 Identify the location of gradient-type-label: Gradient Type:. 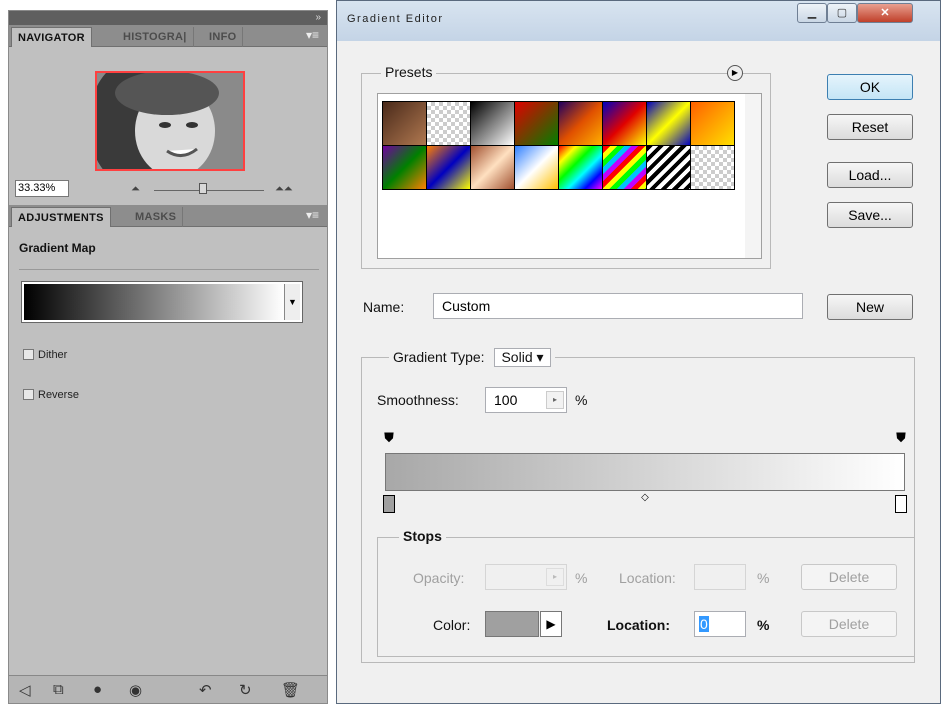
(439, 357).